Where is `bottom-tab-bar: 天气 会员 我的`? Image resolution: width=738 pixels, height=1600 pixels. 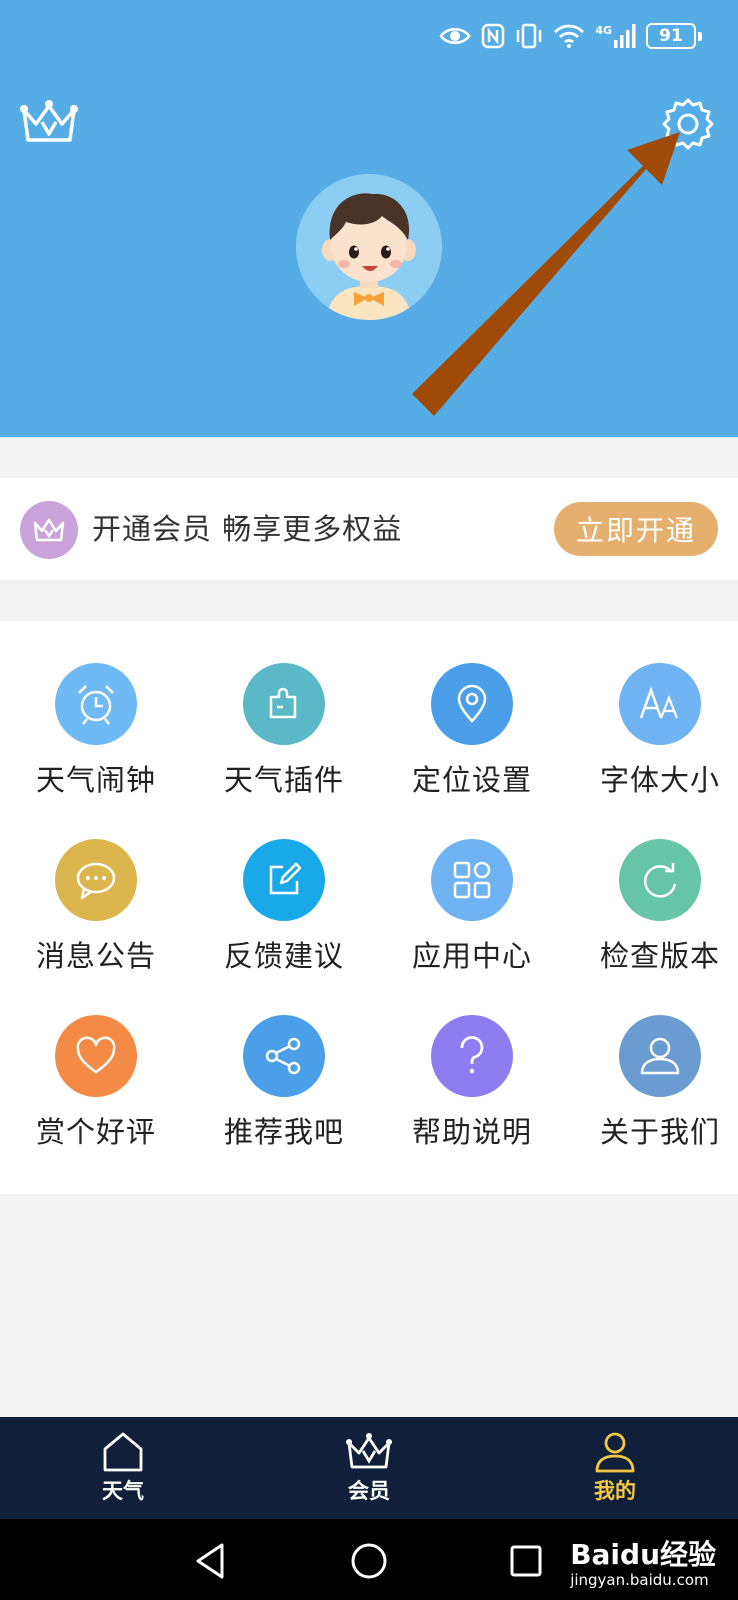
bottom-tab-bar: 天气 会员 我的 is located at coordinates (369, 1468).